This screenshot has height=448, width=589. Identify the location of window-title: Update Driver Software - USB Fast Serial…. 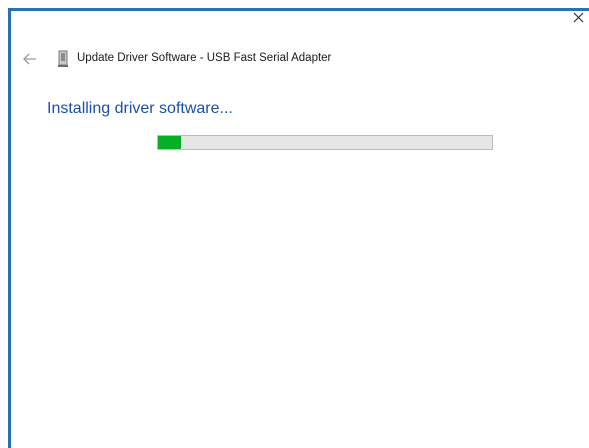
(204, 58).